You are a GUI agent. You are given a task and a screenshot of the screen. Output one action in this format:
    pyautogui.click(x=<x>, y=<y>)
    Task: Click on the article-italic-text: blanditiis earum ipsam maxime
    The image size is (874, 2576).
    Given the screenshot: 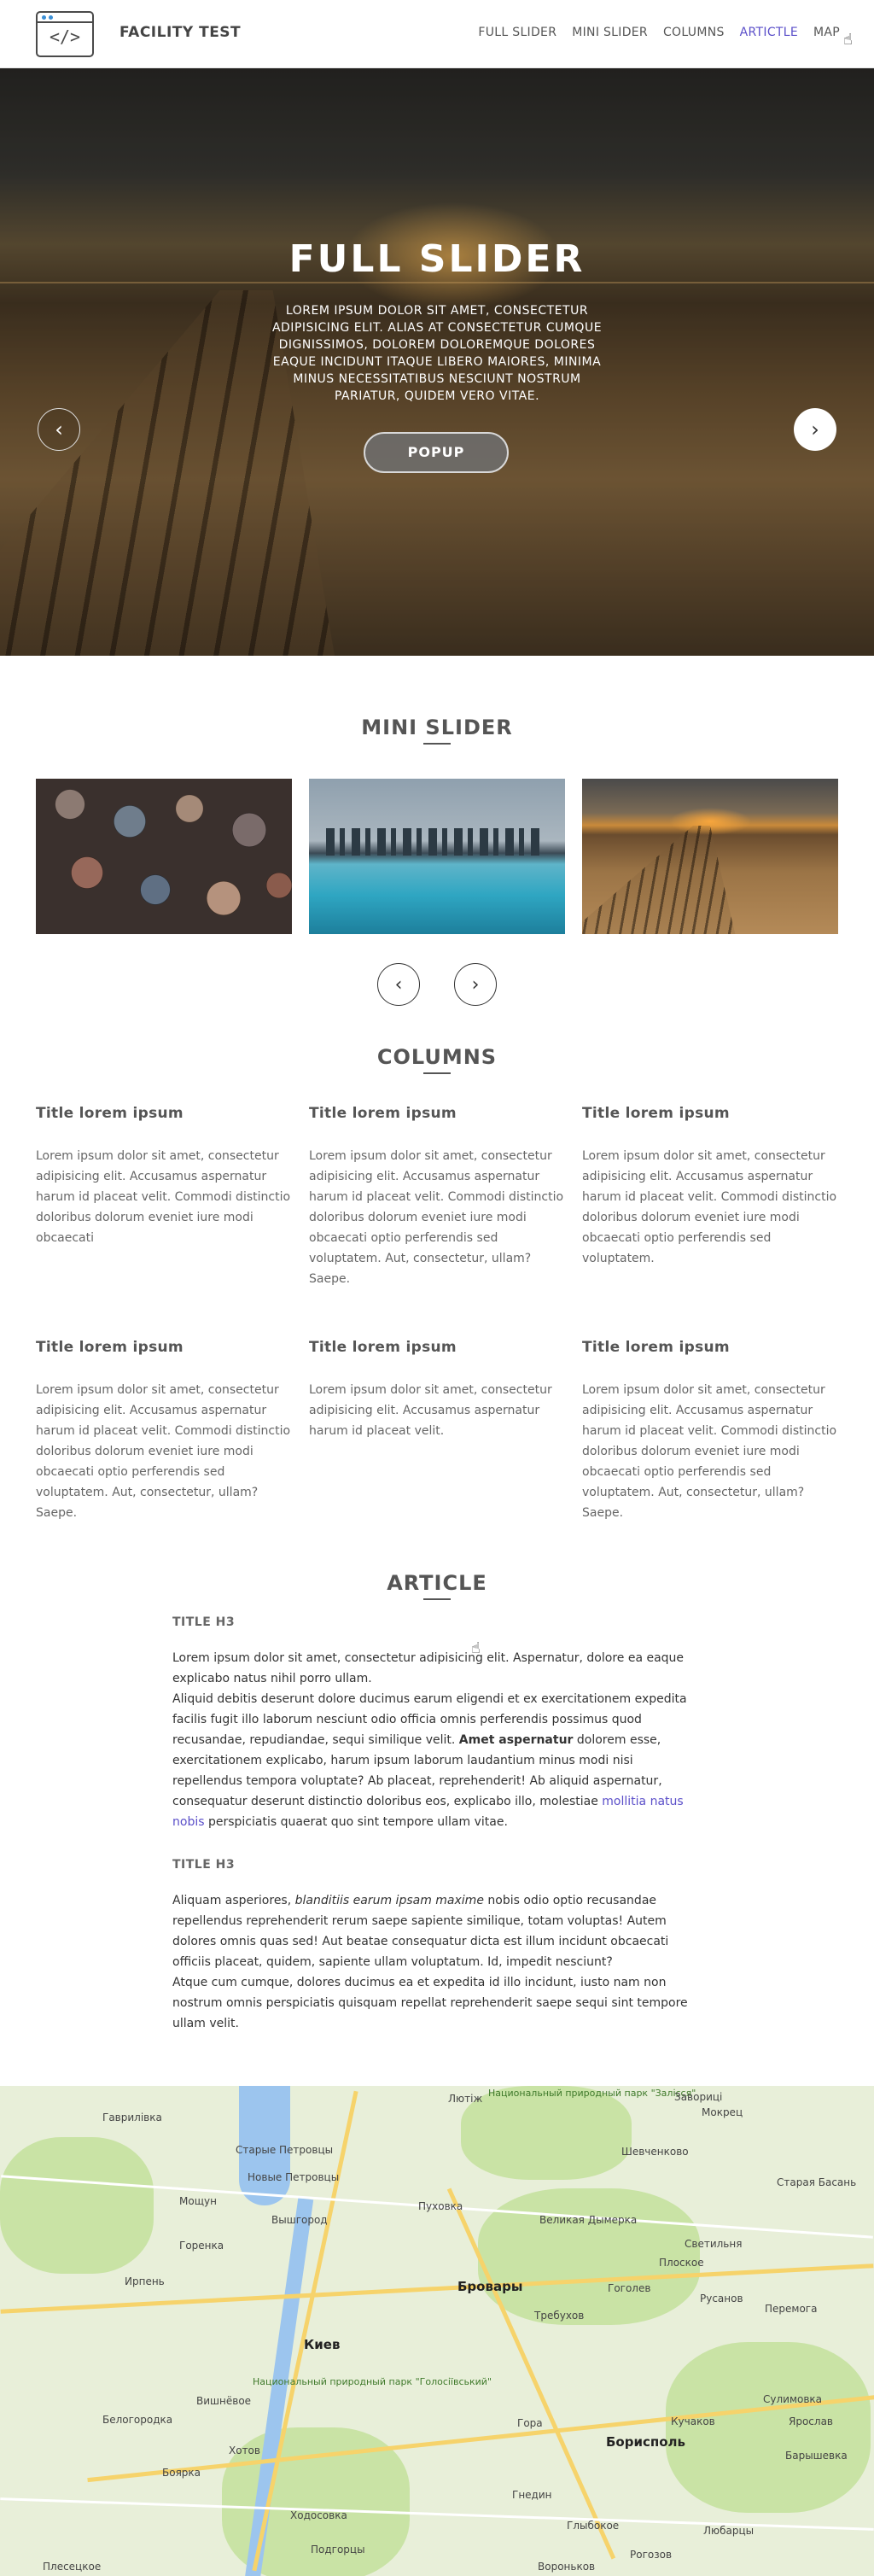 What is the action you would take?
    pyautogui.click(x=389, y=1901)
    